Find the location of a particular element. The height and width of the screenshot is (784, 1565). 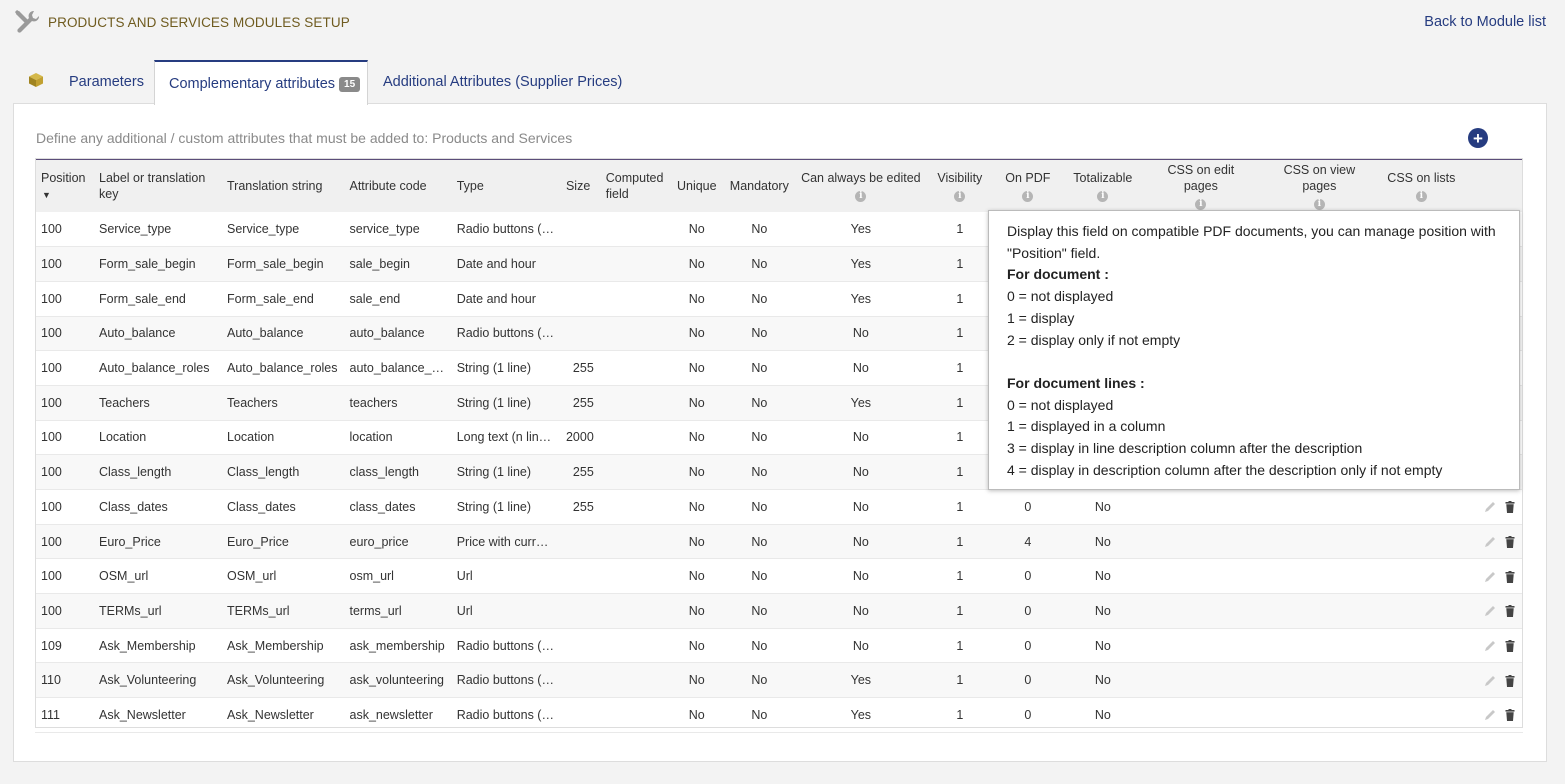

count-badge: 15 is located at coordinates (350, 84).